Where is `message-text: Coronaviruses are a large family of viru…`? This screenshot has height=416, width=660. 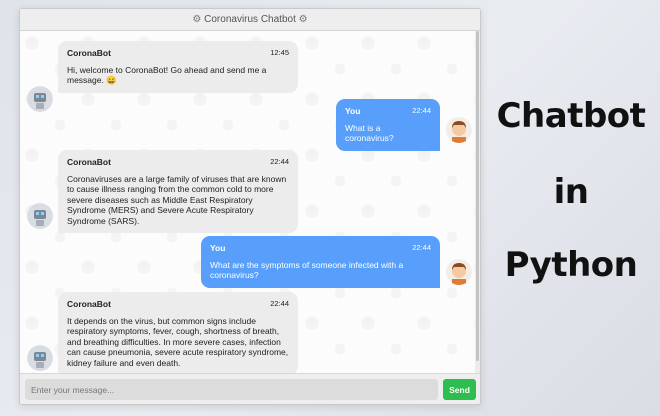
message-text: Coronaviruses are a large family of viru… is located at coordinates (177, 199).